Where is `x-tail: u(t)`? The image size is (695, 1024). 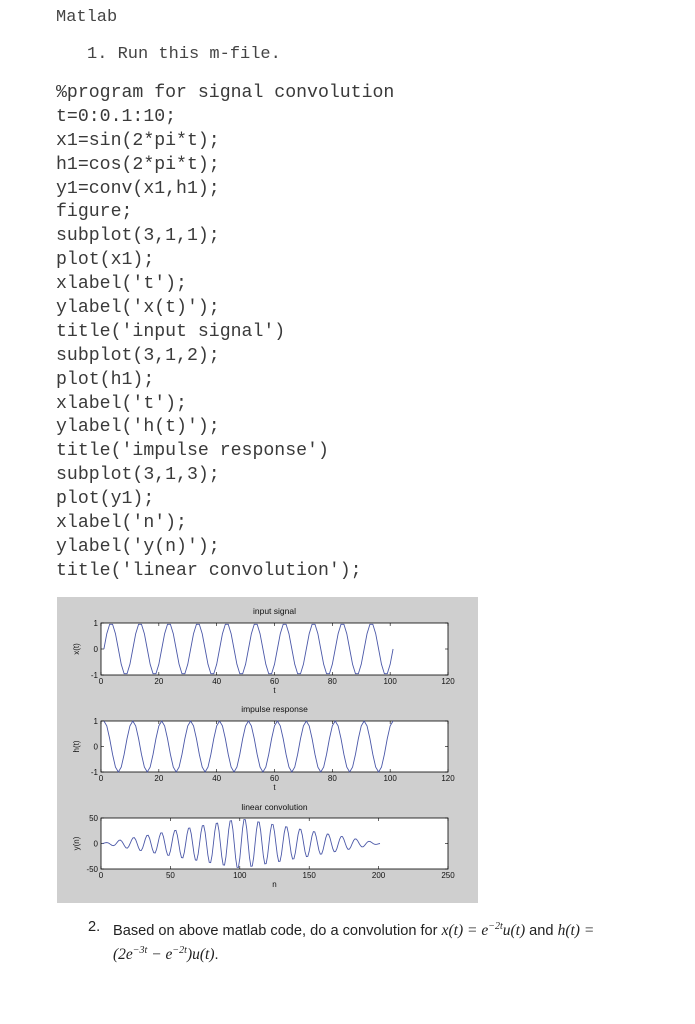 x-tail: u(t) is located at coordinates (514, 931).